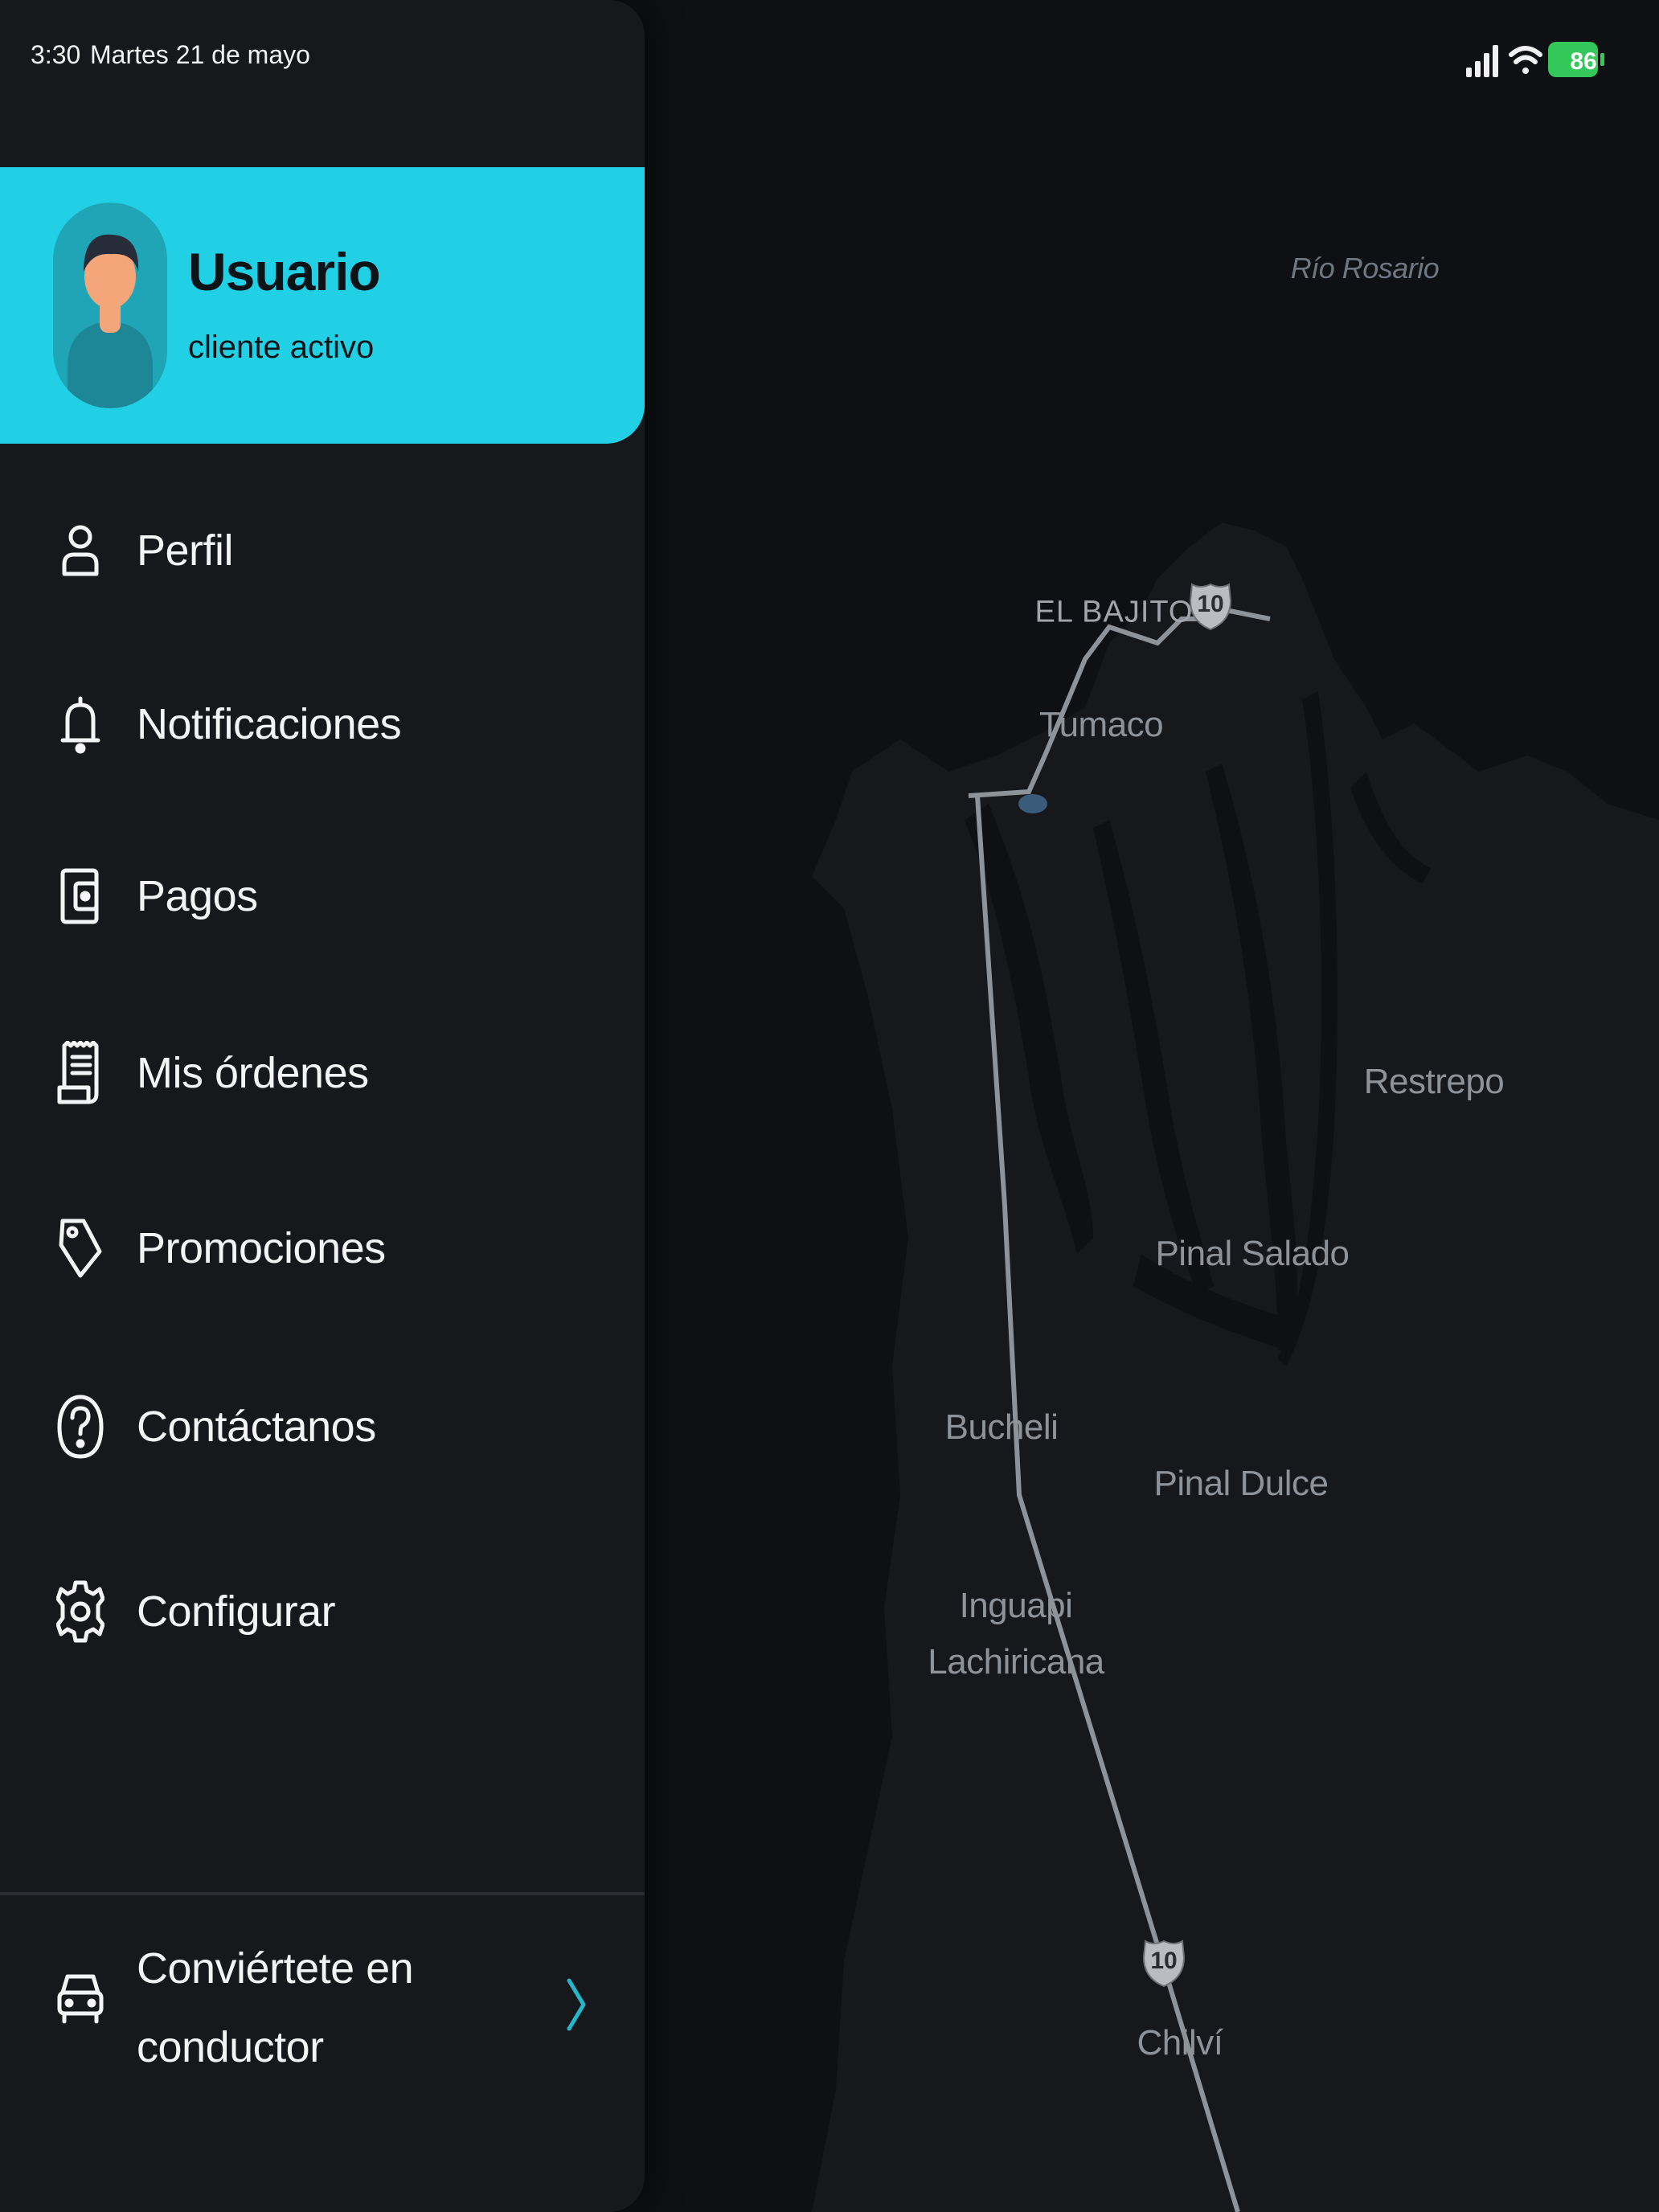 This screenshot has height=2212, width=1659. Describe the element at coordinates (185, 550) in the screenshot. I see `menu-item-label: Perfil` at that location.